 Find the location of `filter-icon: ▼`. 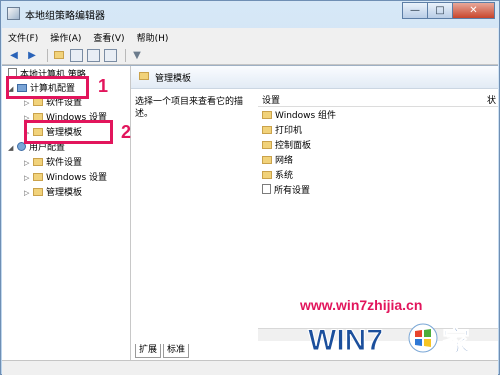

filter-icon: ▼ is located at coordinates (137, 55).